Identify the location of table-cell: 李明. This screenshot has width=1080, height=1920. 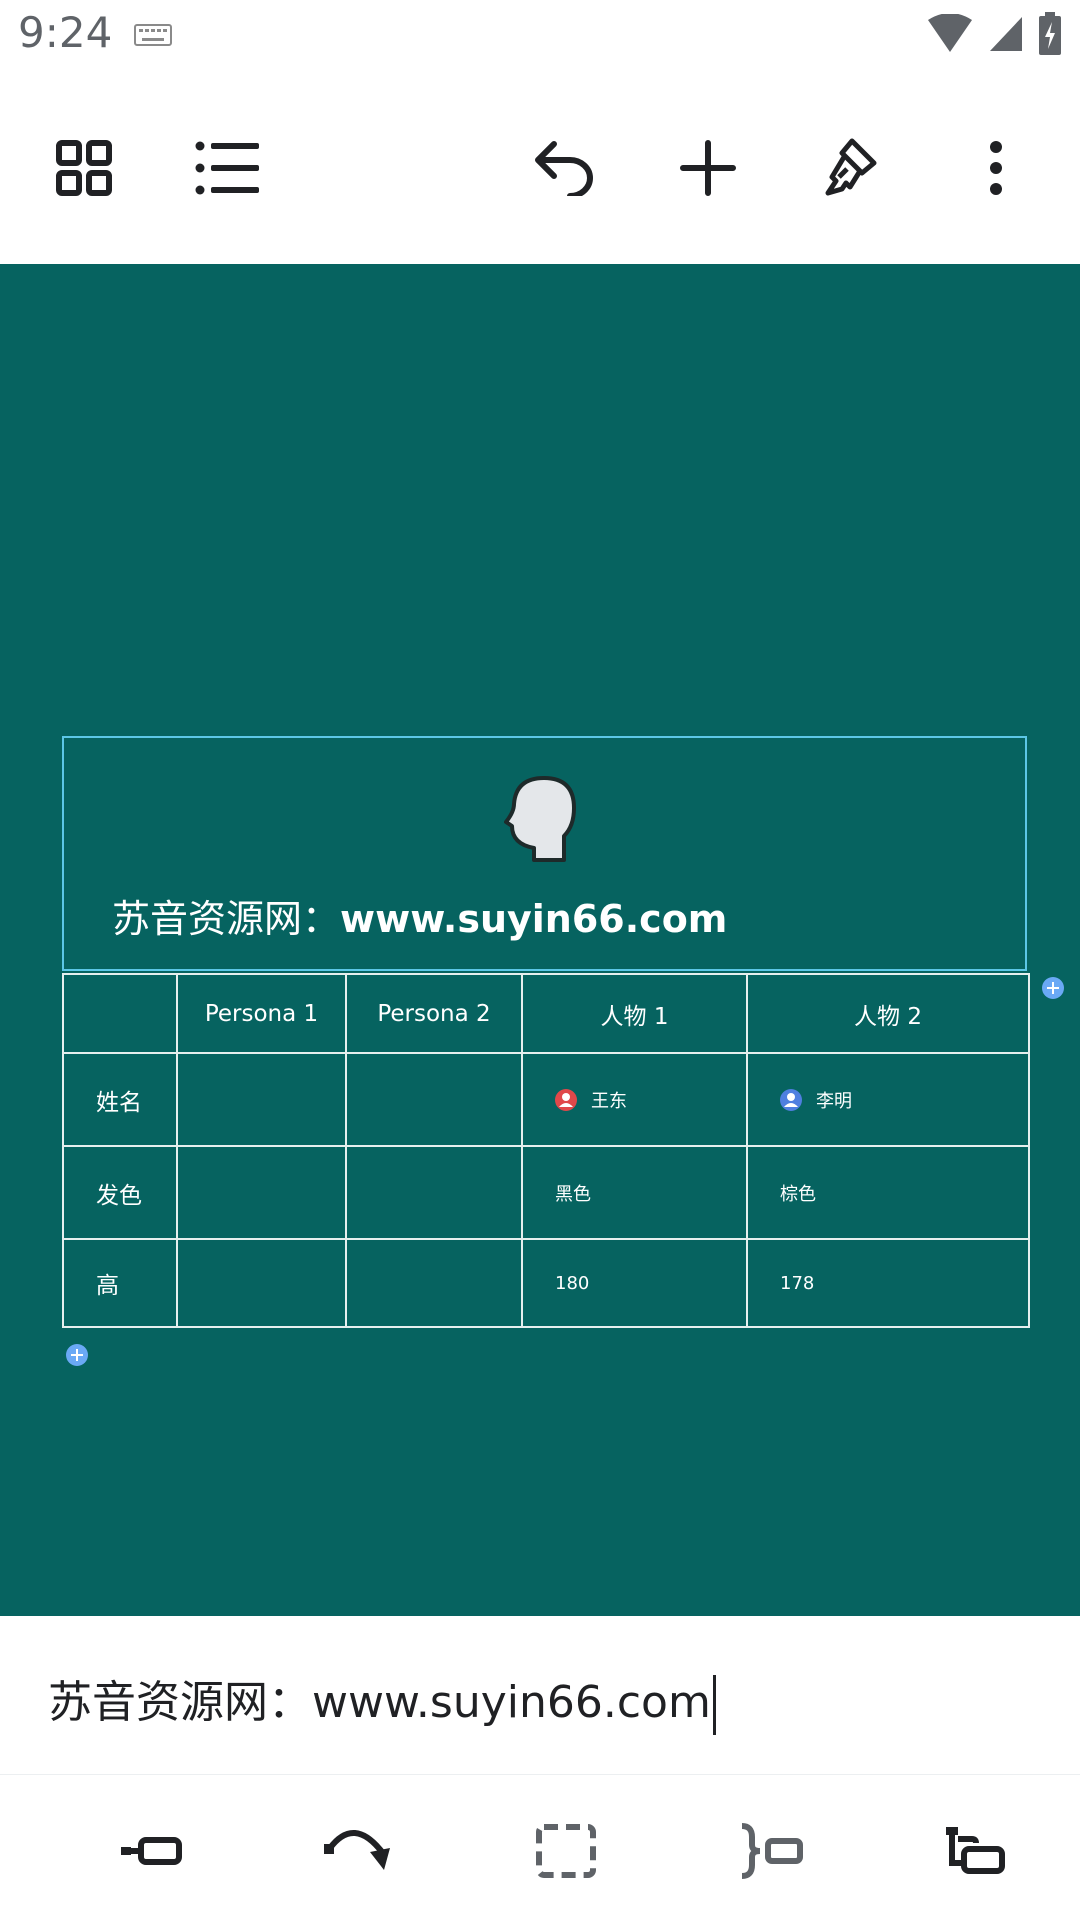
(888, 1099).